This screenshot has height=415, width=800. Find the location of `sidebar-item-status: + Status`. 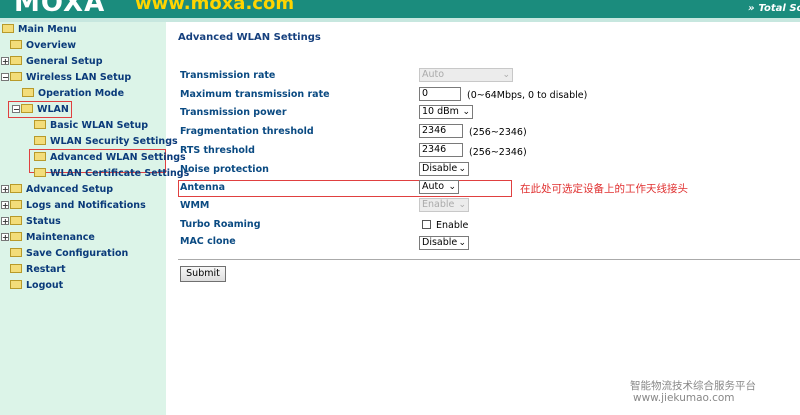

sidebar-item-status: + Status is located at coordinates (31, 222).